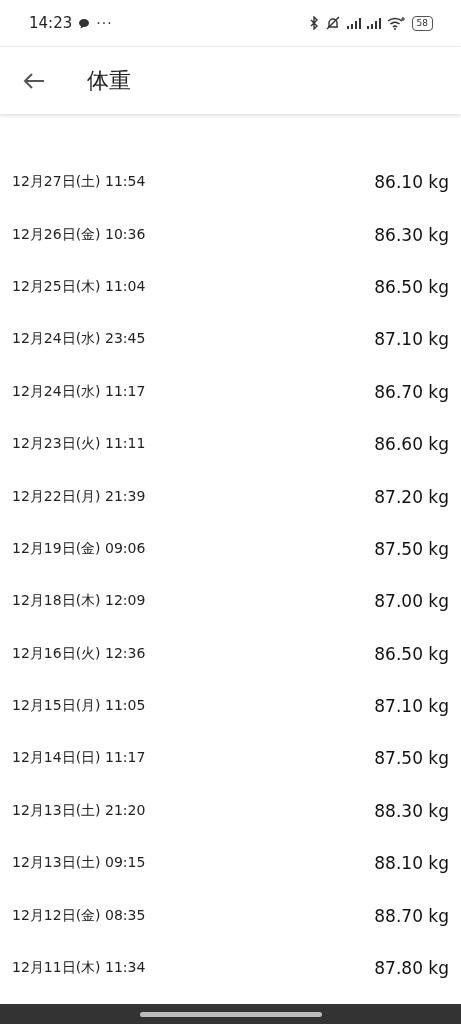 The height and width of the screenshot is (1024, 461). Describe the element at coordinates (79, 391) in the screenshot. I see `entry-date: 12月24日(水) 11:17` at that location.